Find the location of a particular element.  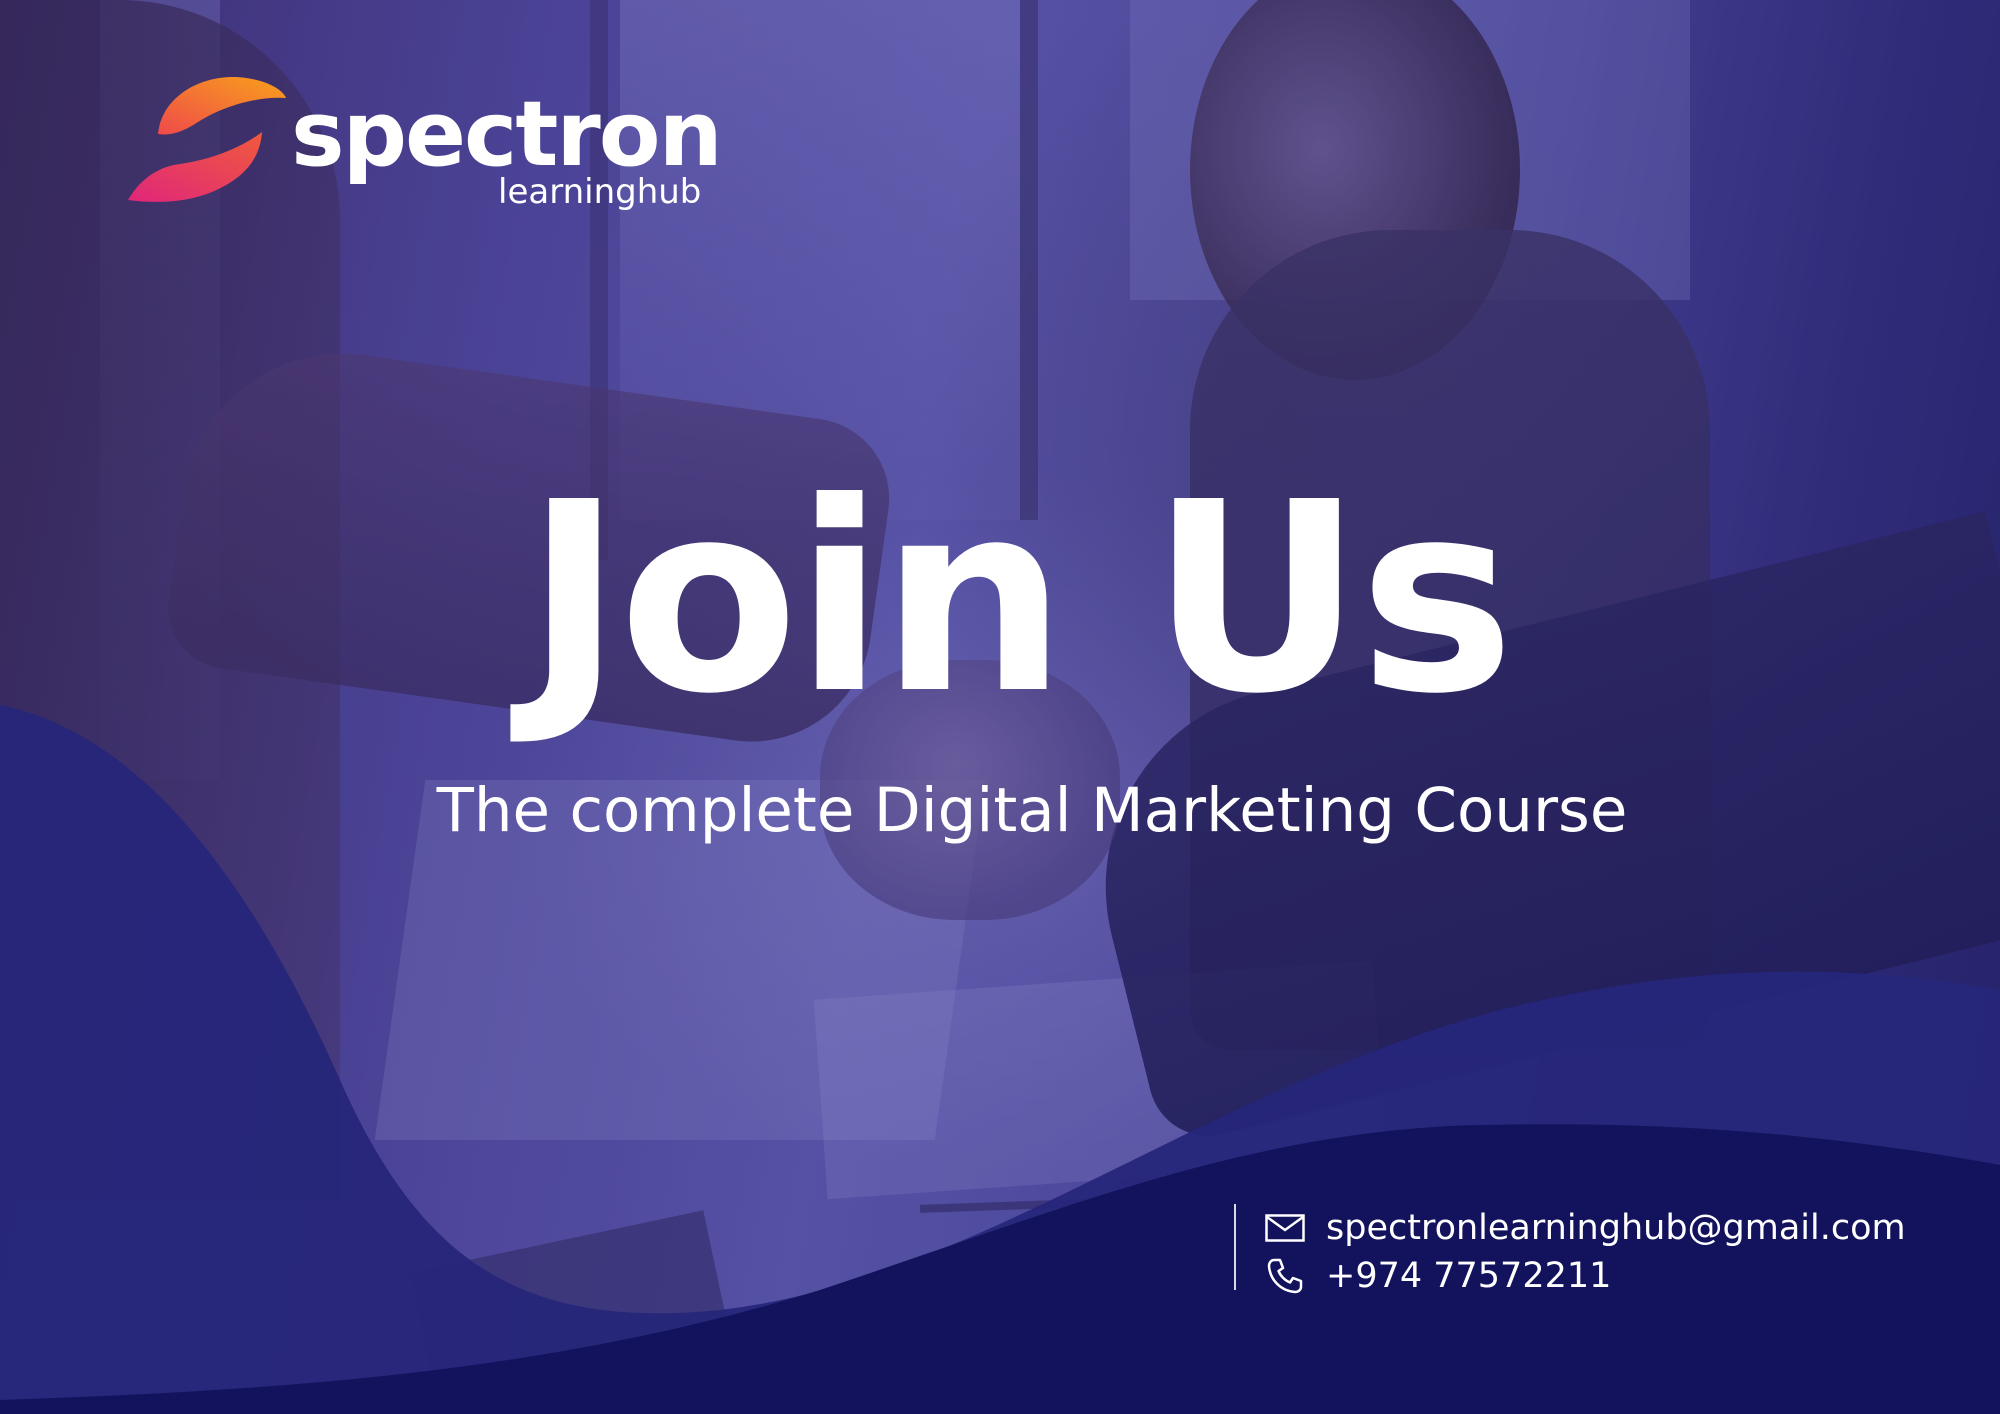

logo: spectron learninghub is located at coordinates (428, 147).